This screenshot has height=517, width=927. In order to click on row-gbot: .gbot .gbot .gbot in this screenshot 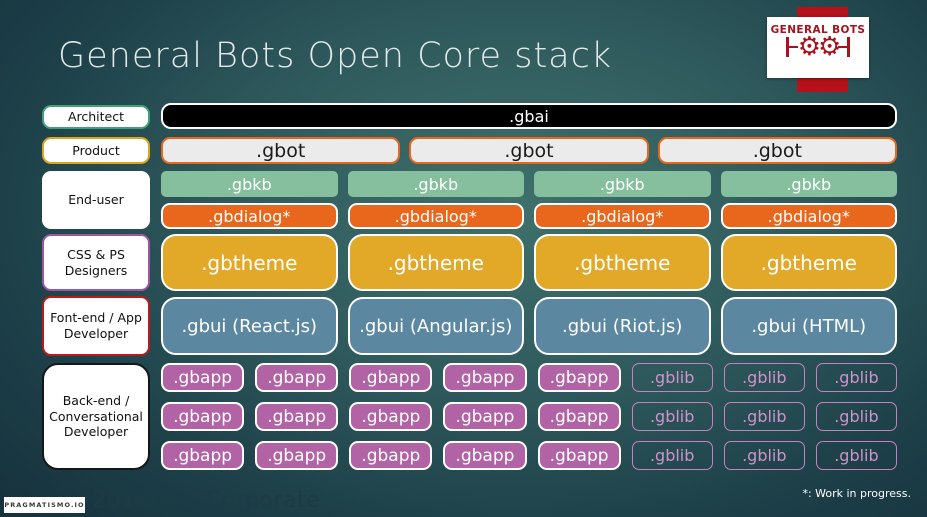, I will do `click(529, 150)`.